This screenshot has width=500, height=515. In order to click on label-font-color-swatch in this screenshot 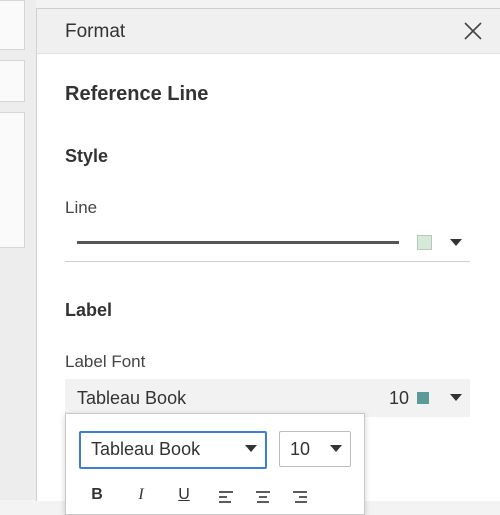, I will do `click(423, 398)`.